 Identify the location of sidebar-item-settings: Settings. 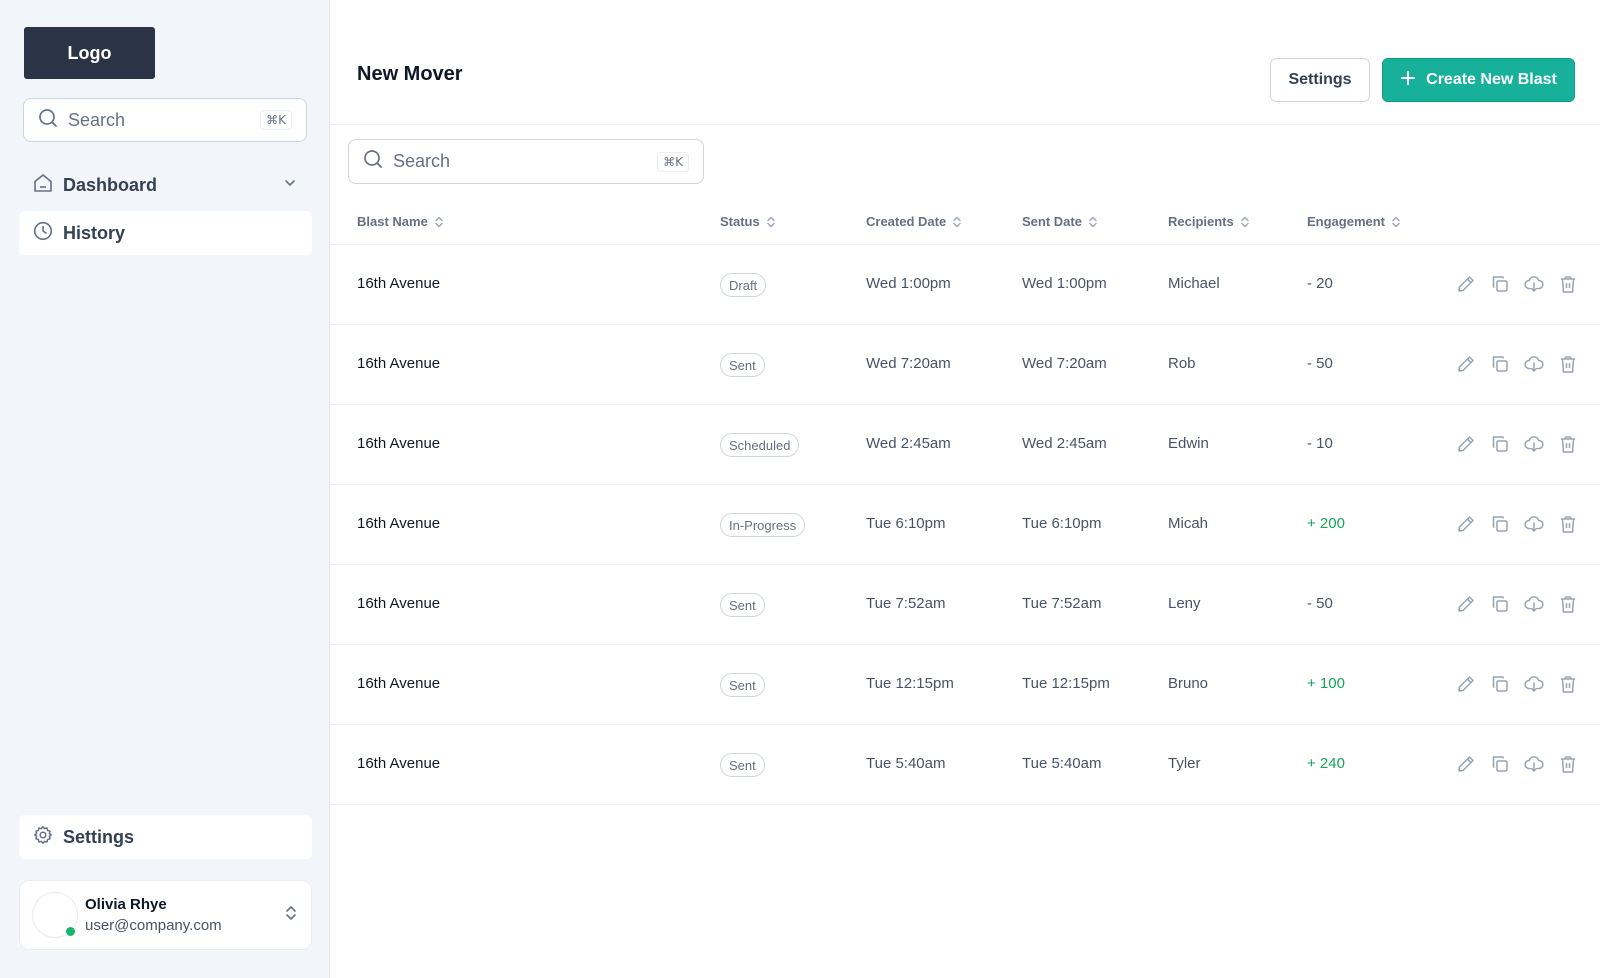
(165, 837).